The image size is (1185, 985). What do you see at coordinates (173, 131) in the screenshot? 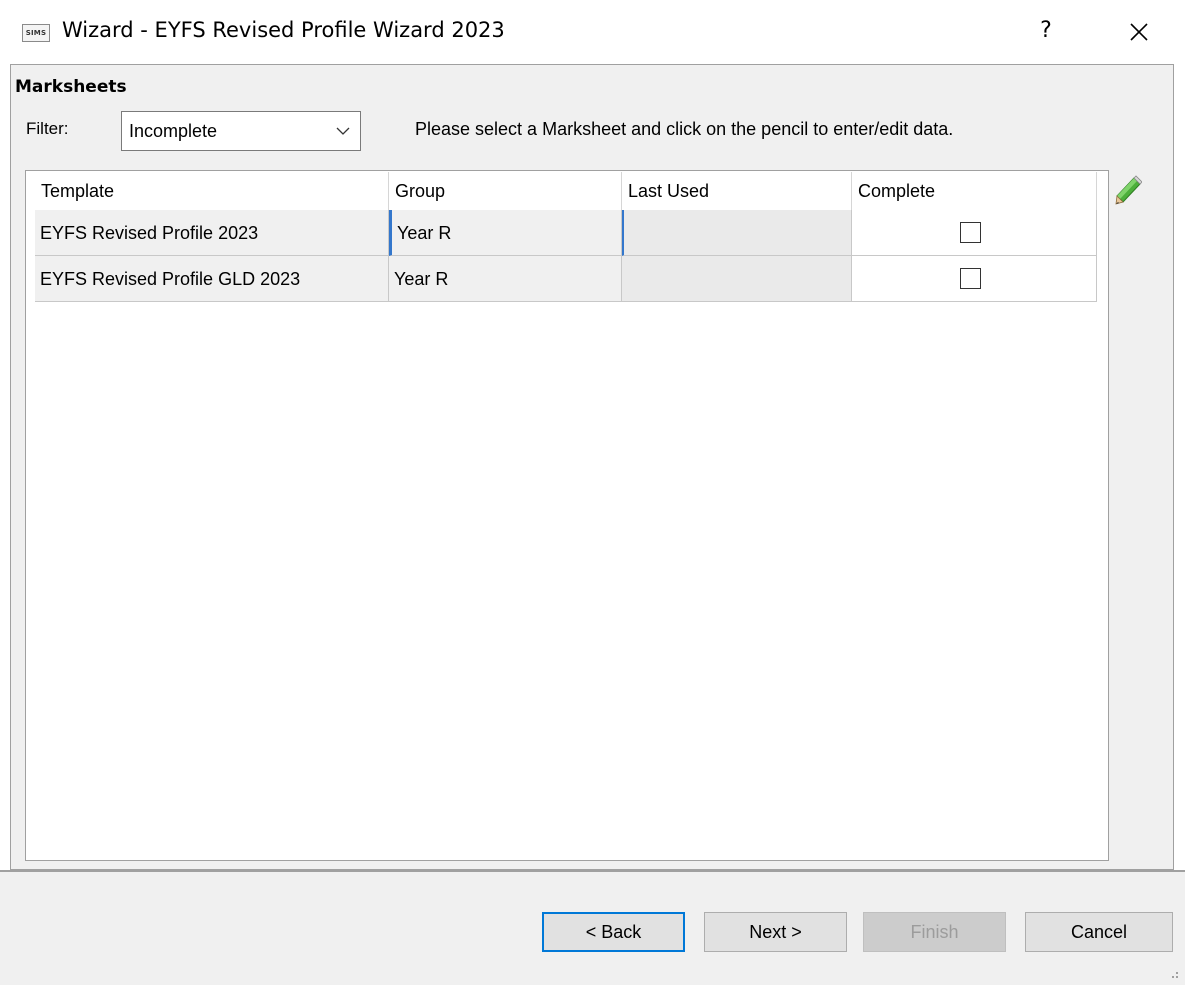
I see `filter-selected-value: Incomplete` at bounding box center [173, 131].